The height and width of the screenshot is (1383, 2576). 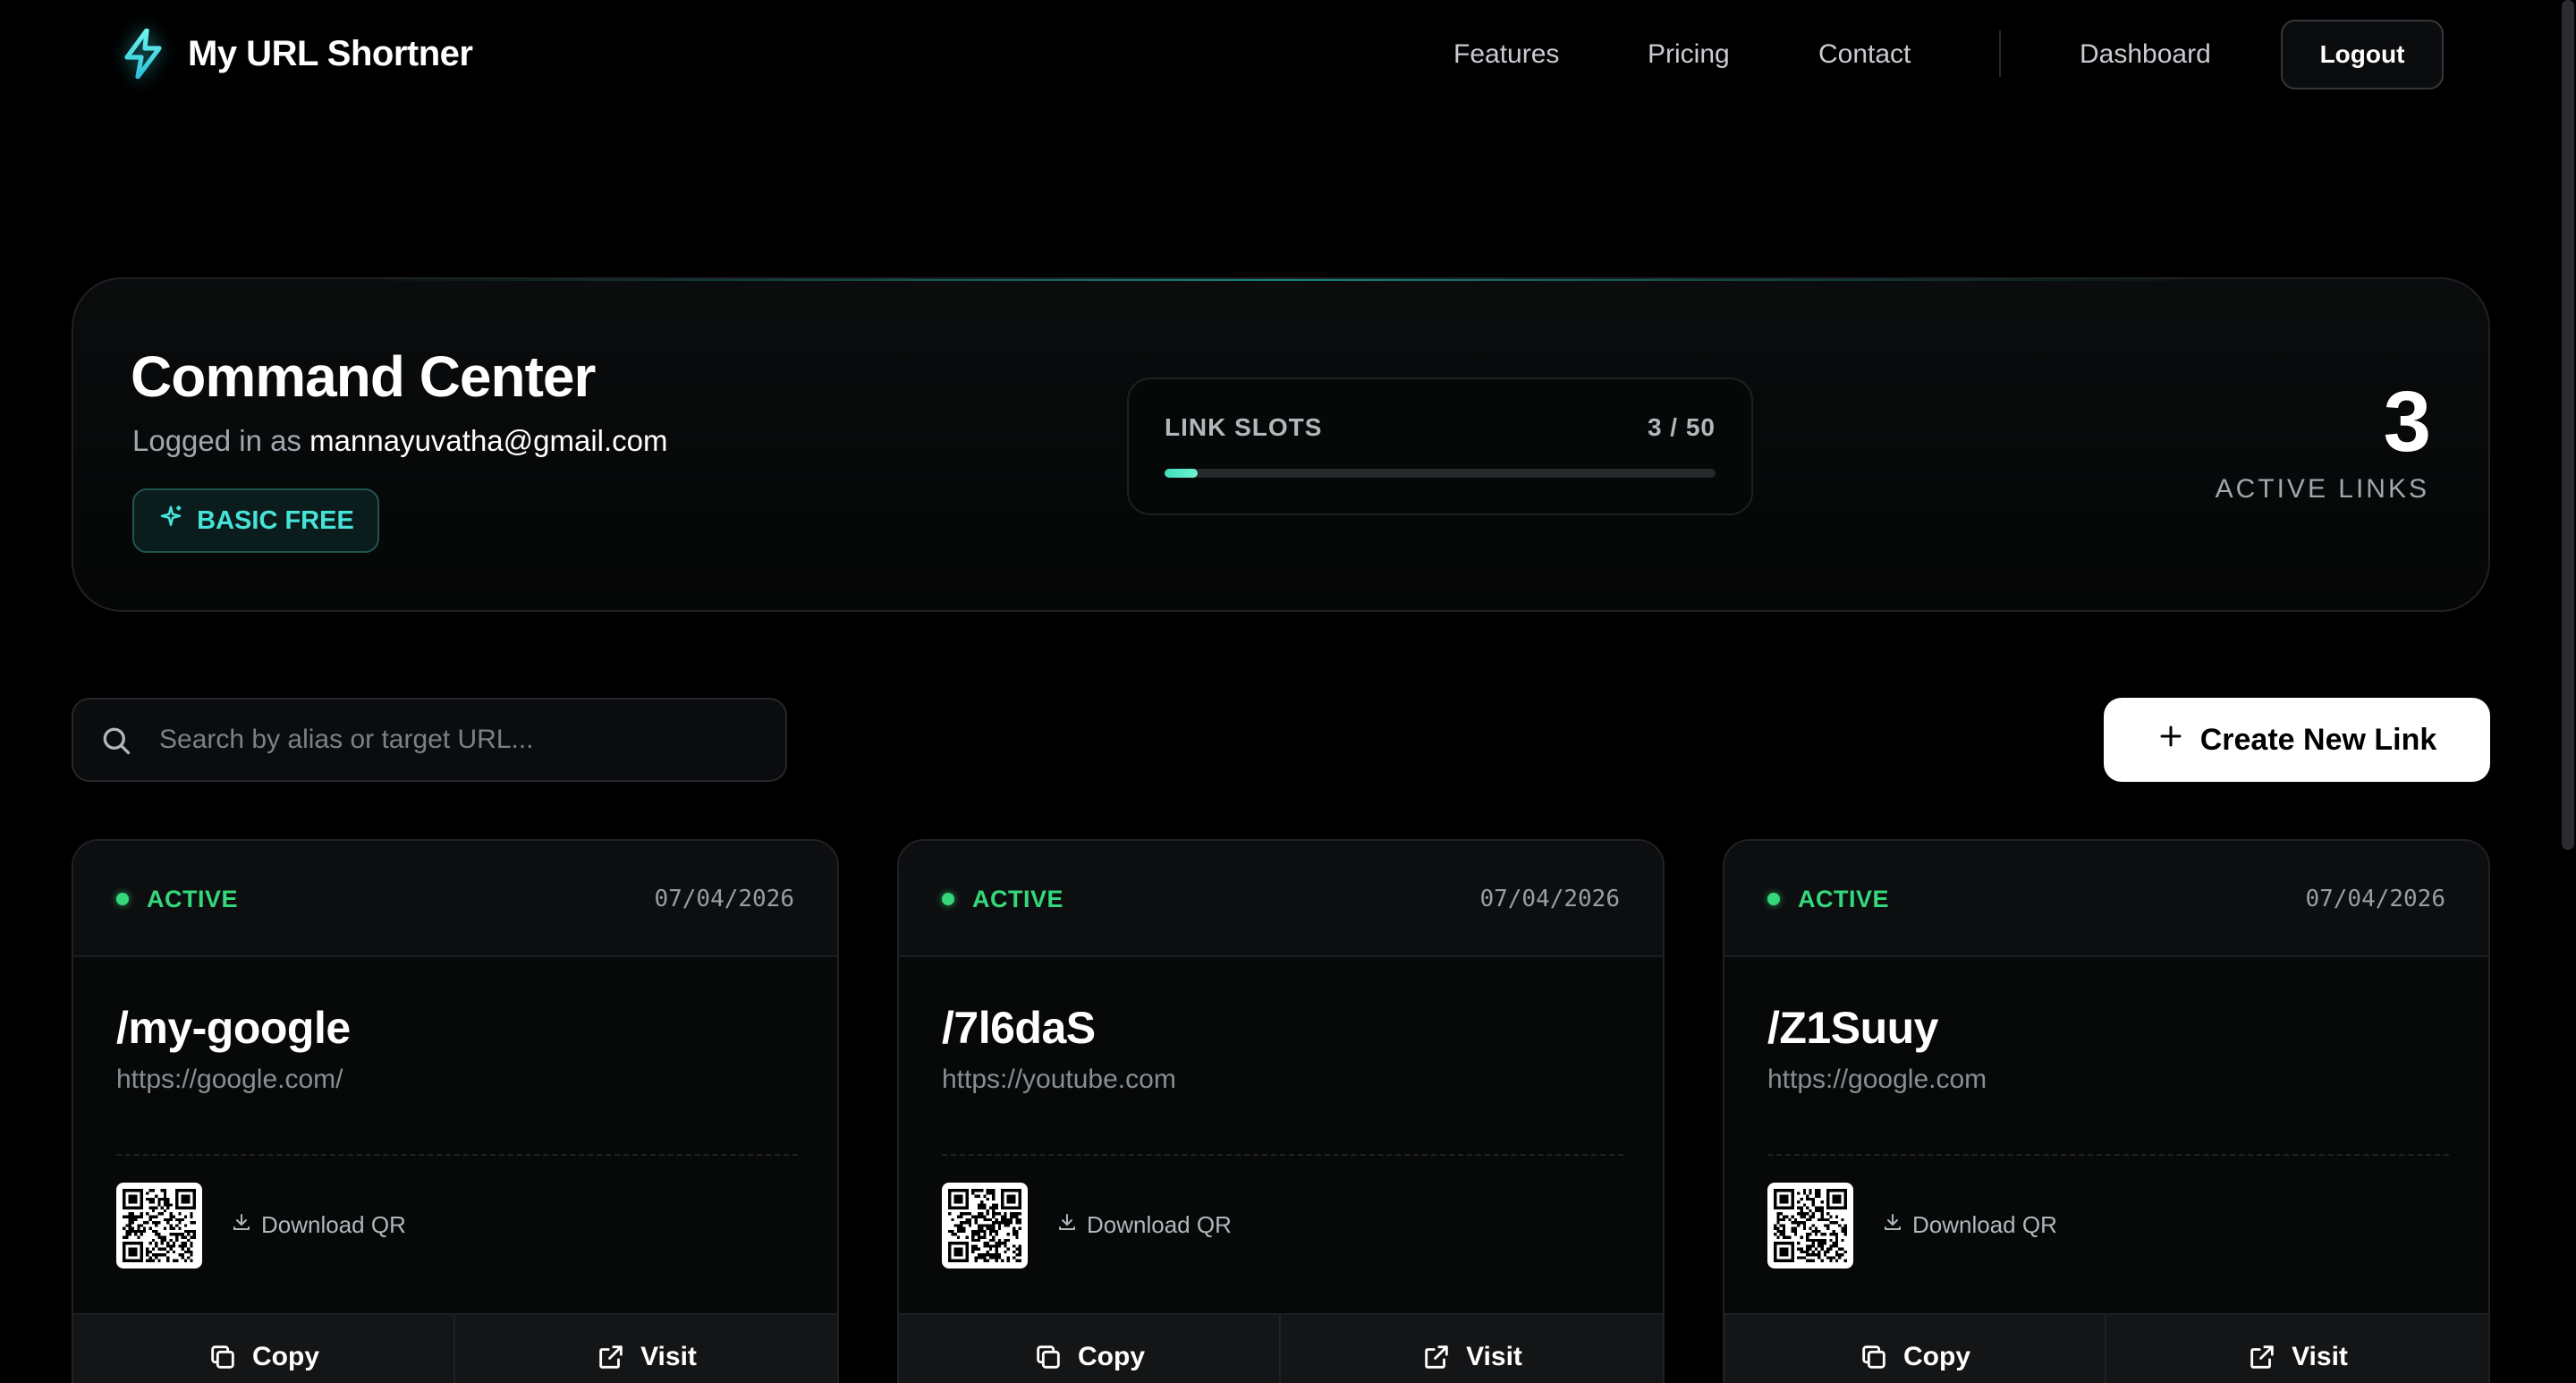 What do you see at coordinates (2362, 55) in the screenshot?
I see `logout-button: Logout` at bounding box center [2362, 55].